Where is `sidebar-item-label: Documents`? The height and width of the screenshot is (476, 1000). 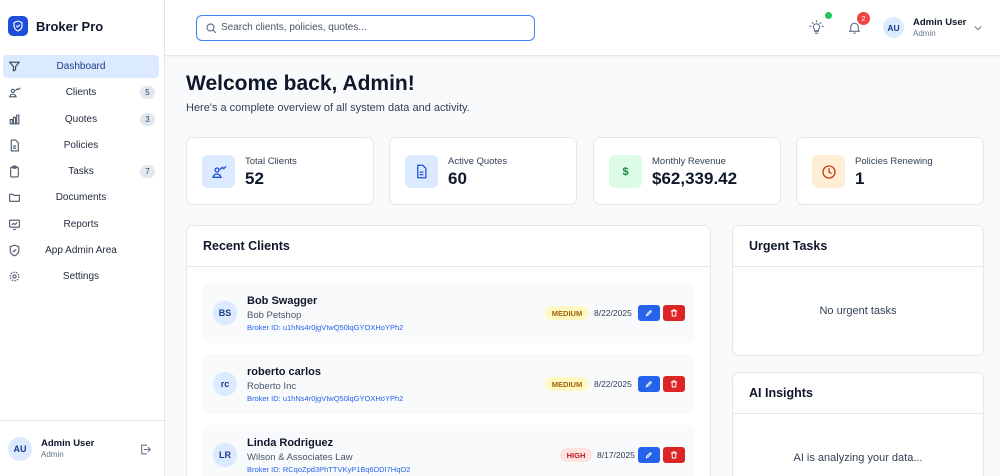 sidebar-item-label: Documents is located at coordinates (81, 198).